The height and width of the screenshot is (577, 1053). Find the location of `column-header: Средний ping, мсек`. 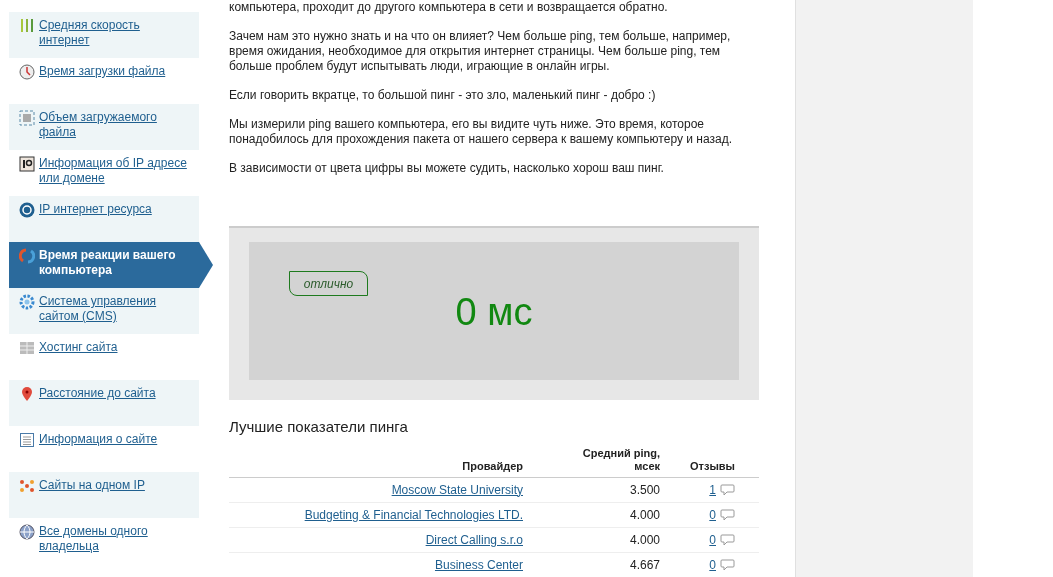

column-header: Средний ping, мсек is located at coordinates (620, 459).